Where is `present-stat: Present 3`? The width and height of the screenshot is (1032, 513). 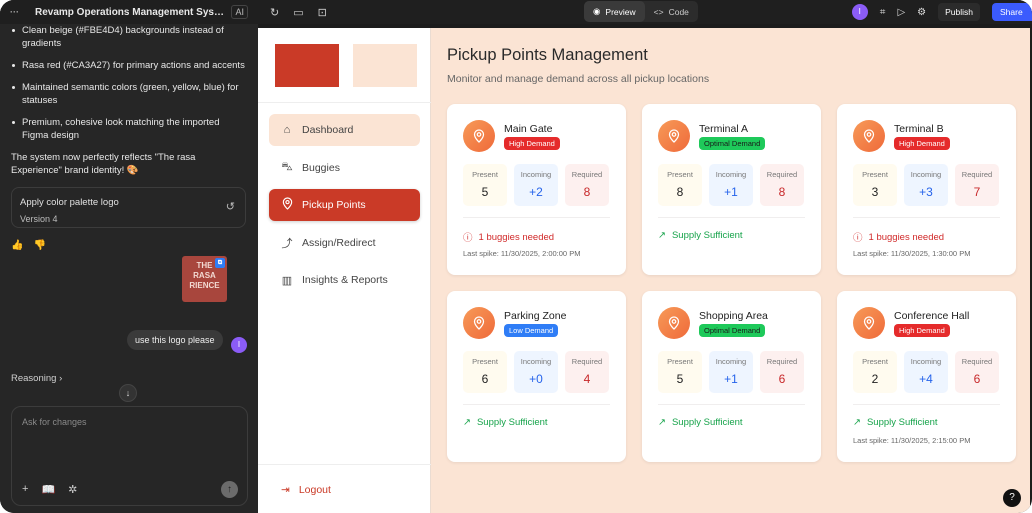 present-stat: Present 3 is located at coordinates (875, 185).